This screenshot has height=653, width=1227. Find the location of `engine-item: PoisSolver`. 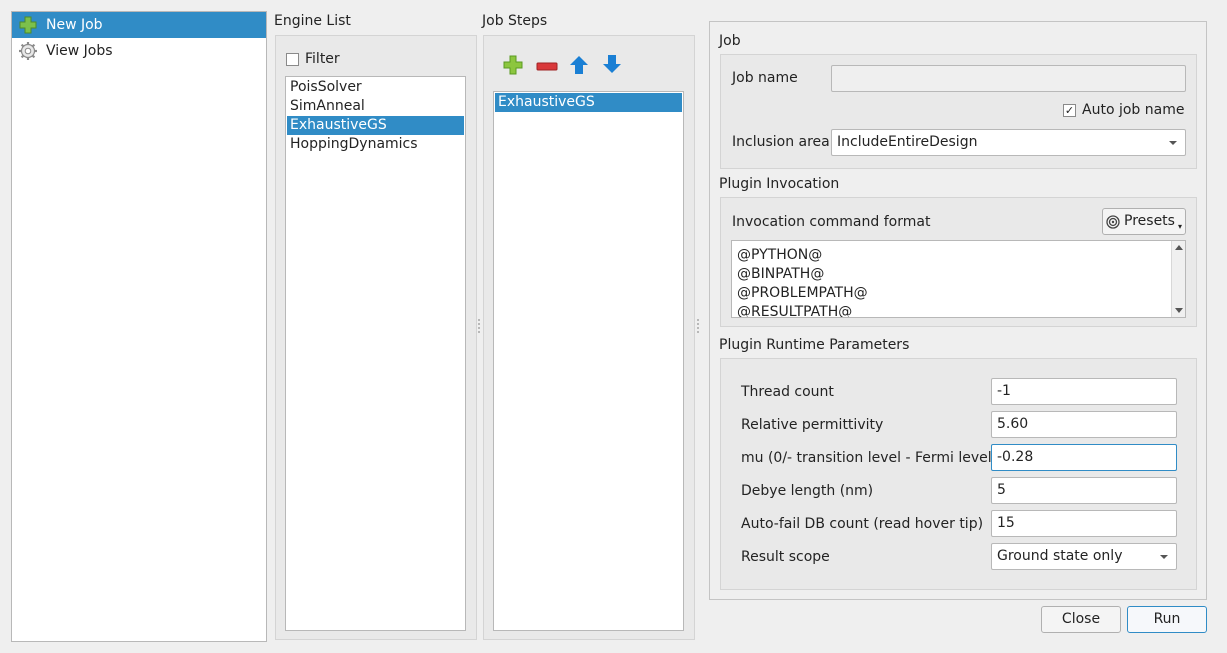

engine-item: PoisSolver is located at coordinates (375, 87).